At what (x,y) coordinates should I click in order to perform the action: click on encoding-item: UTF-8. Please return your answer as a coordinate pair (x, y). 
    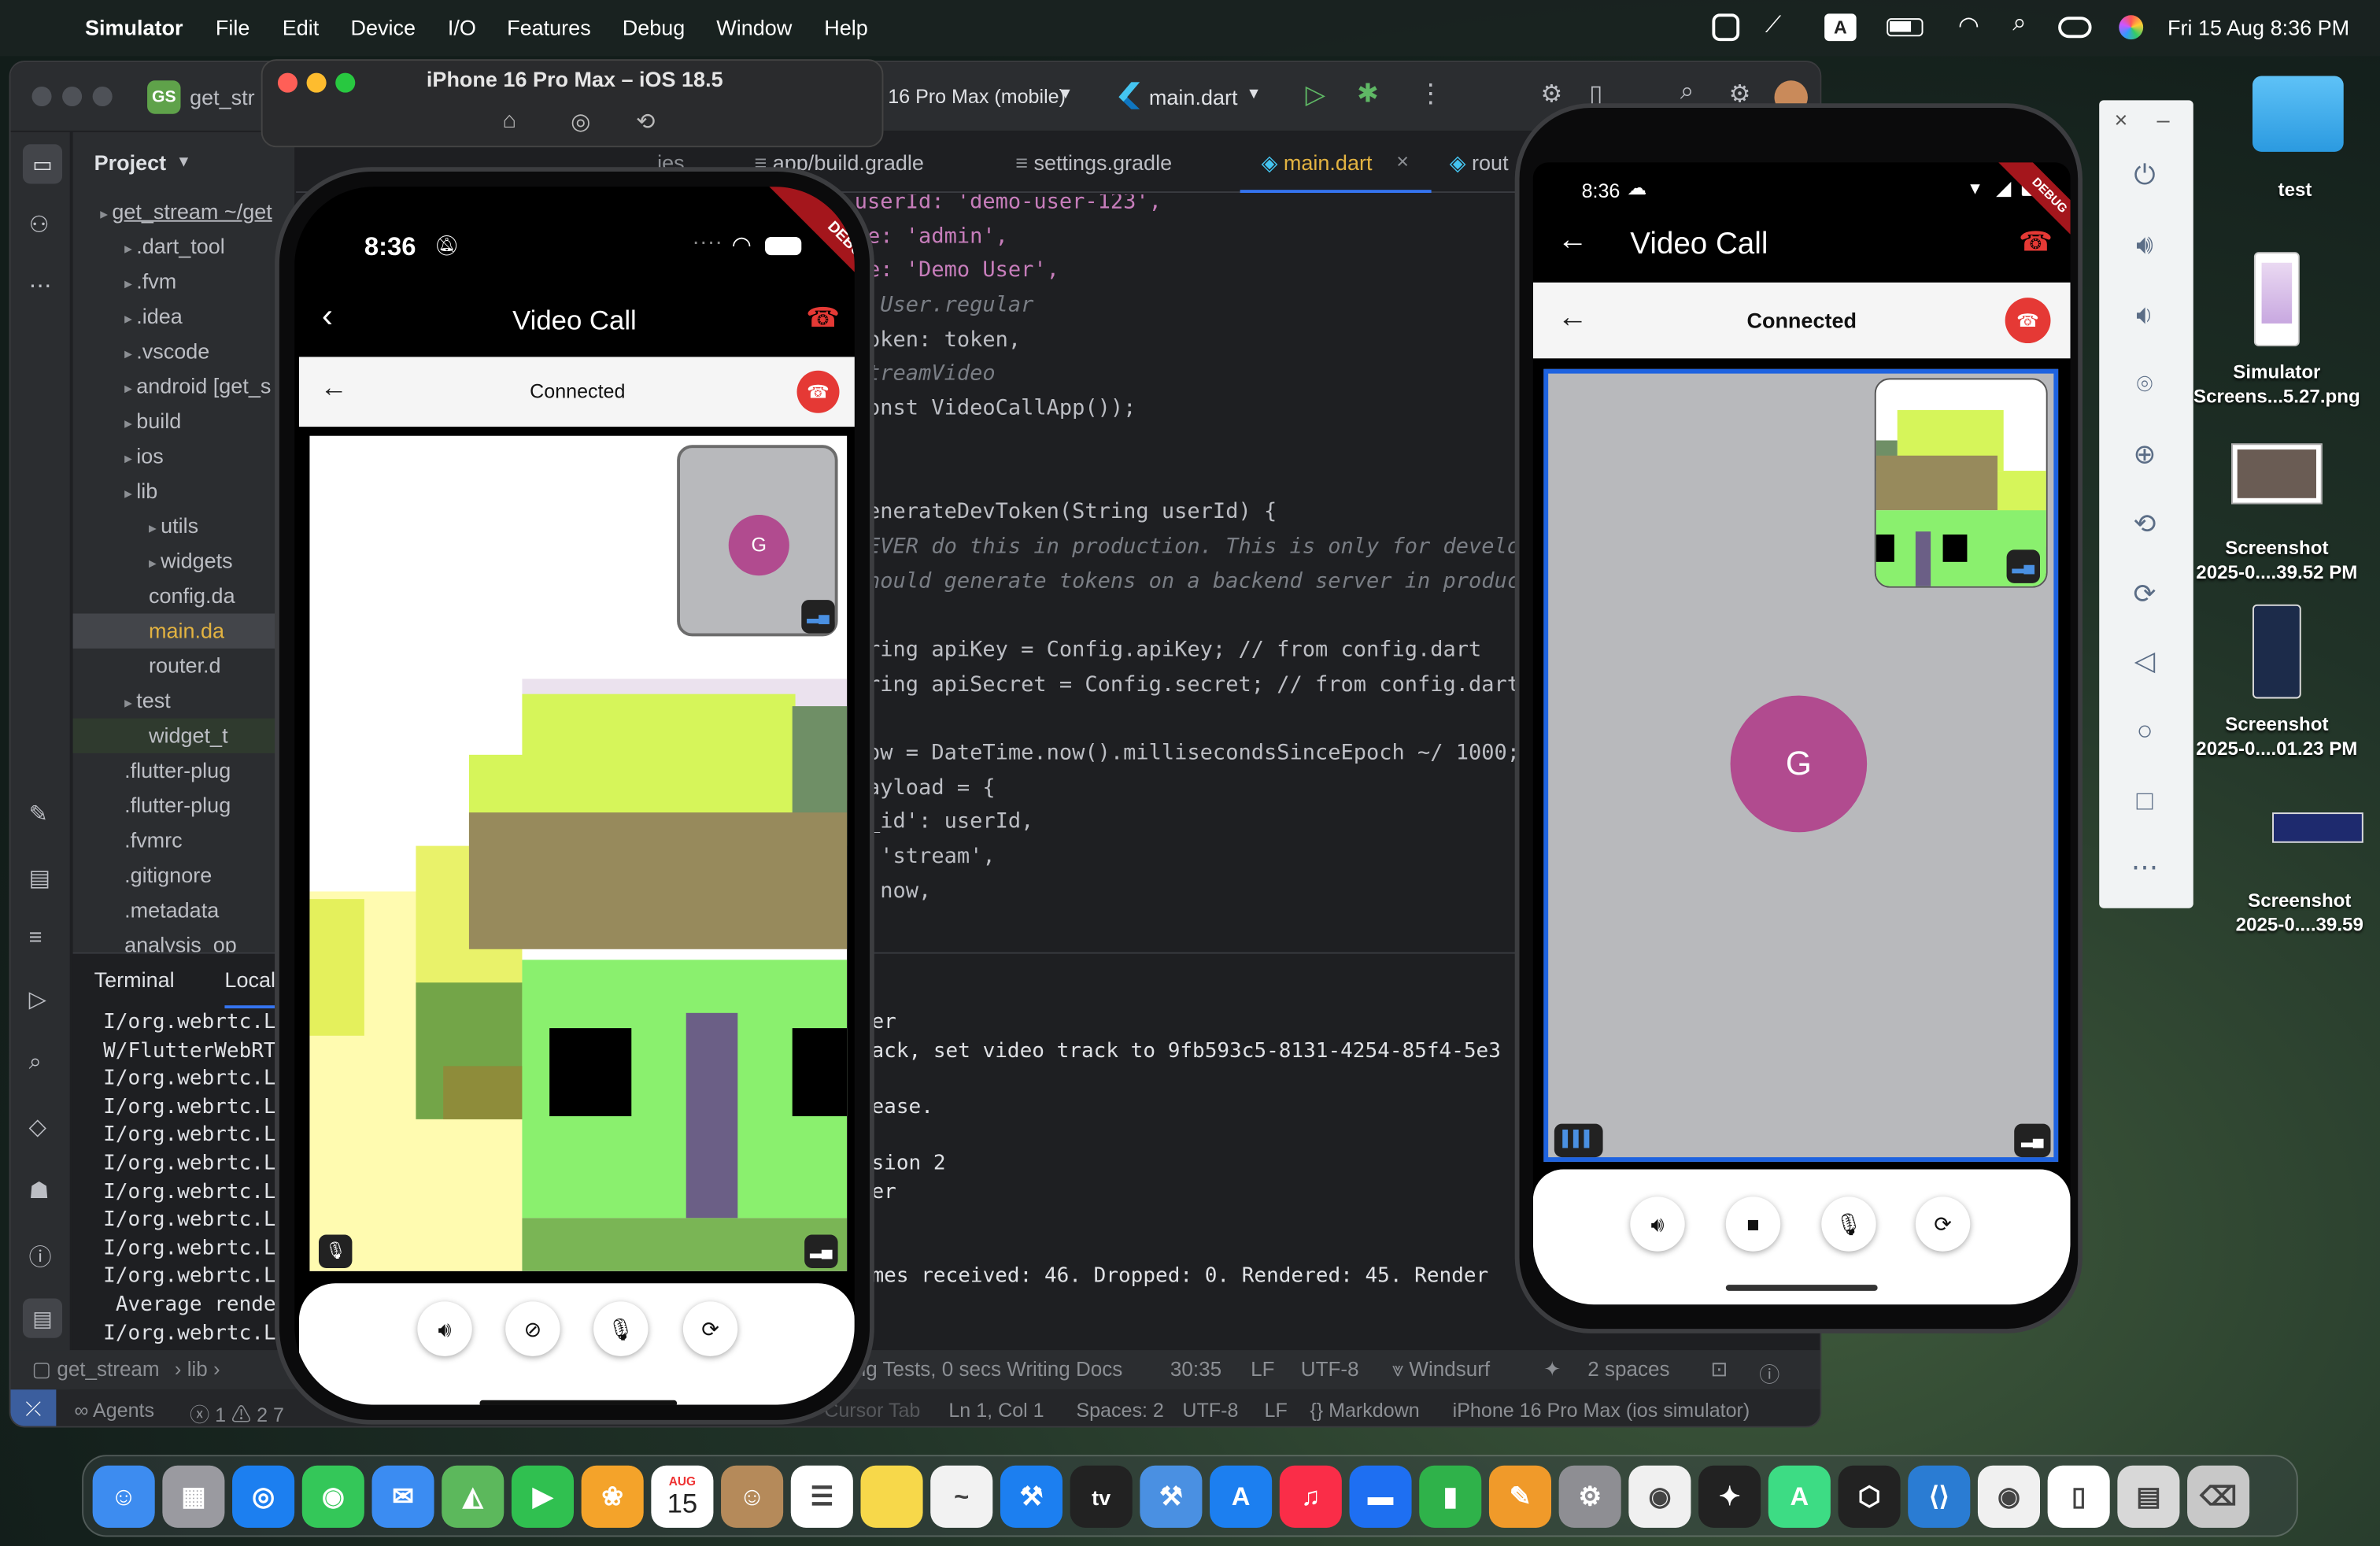
    Looking at the image, I should click on (1210, 1410).